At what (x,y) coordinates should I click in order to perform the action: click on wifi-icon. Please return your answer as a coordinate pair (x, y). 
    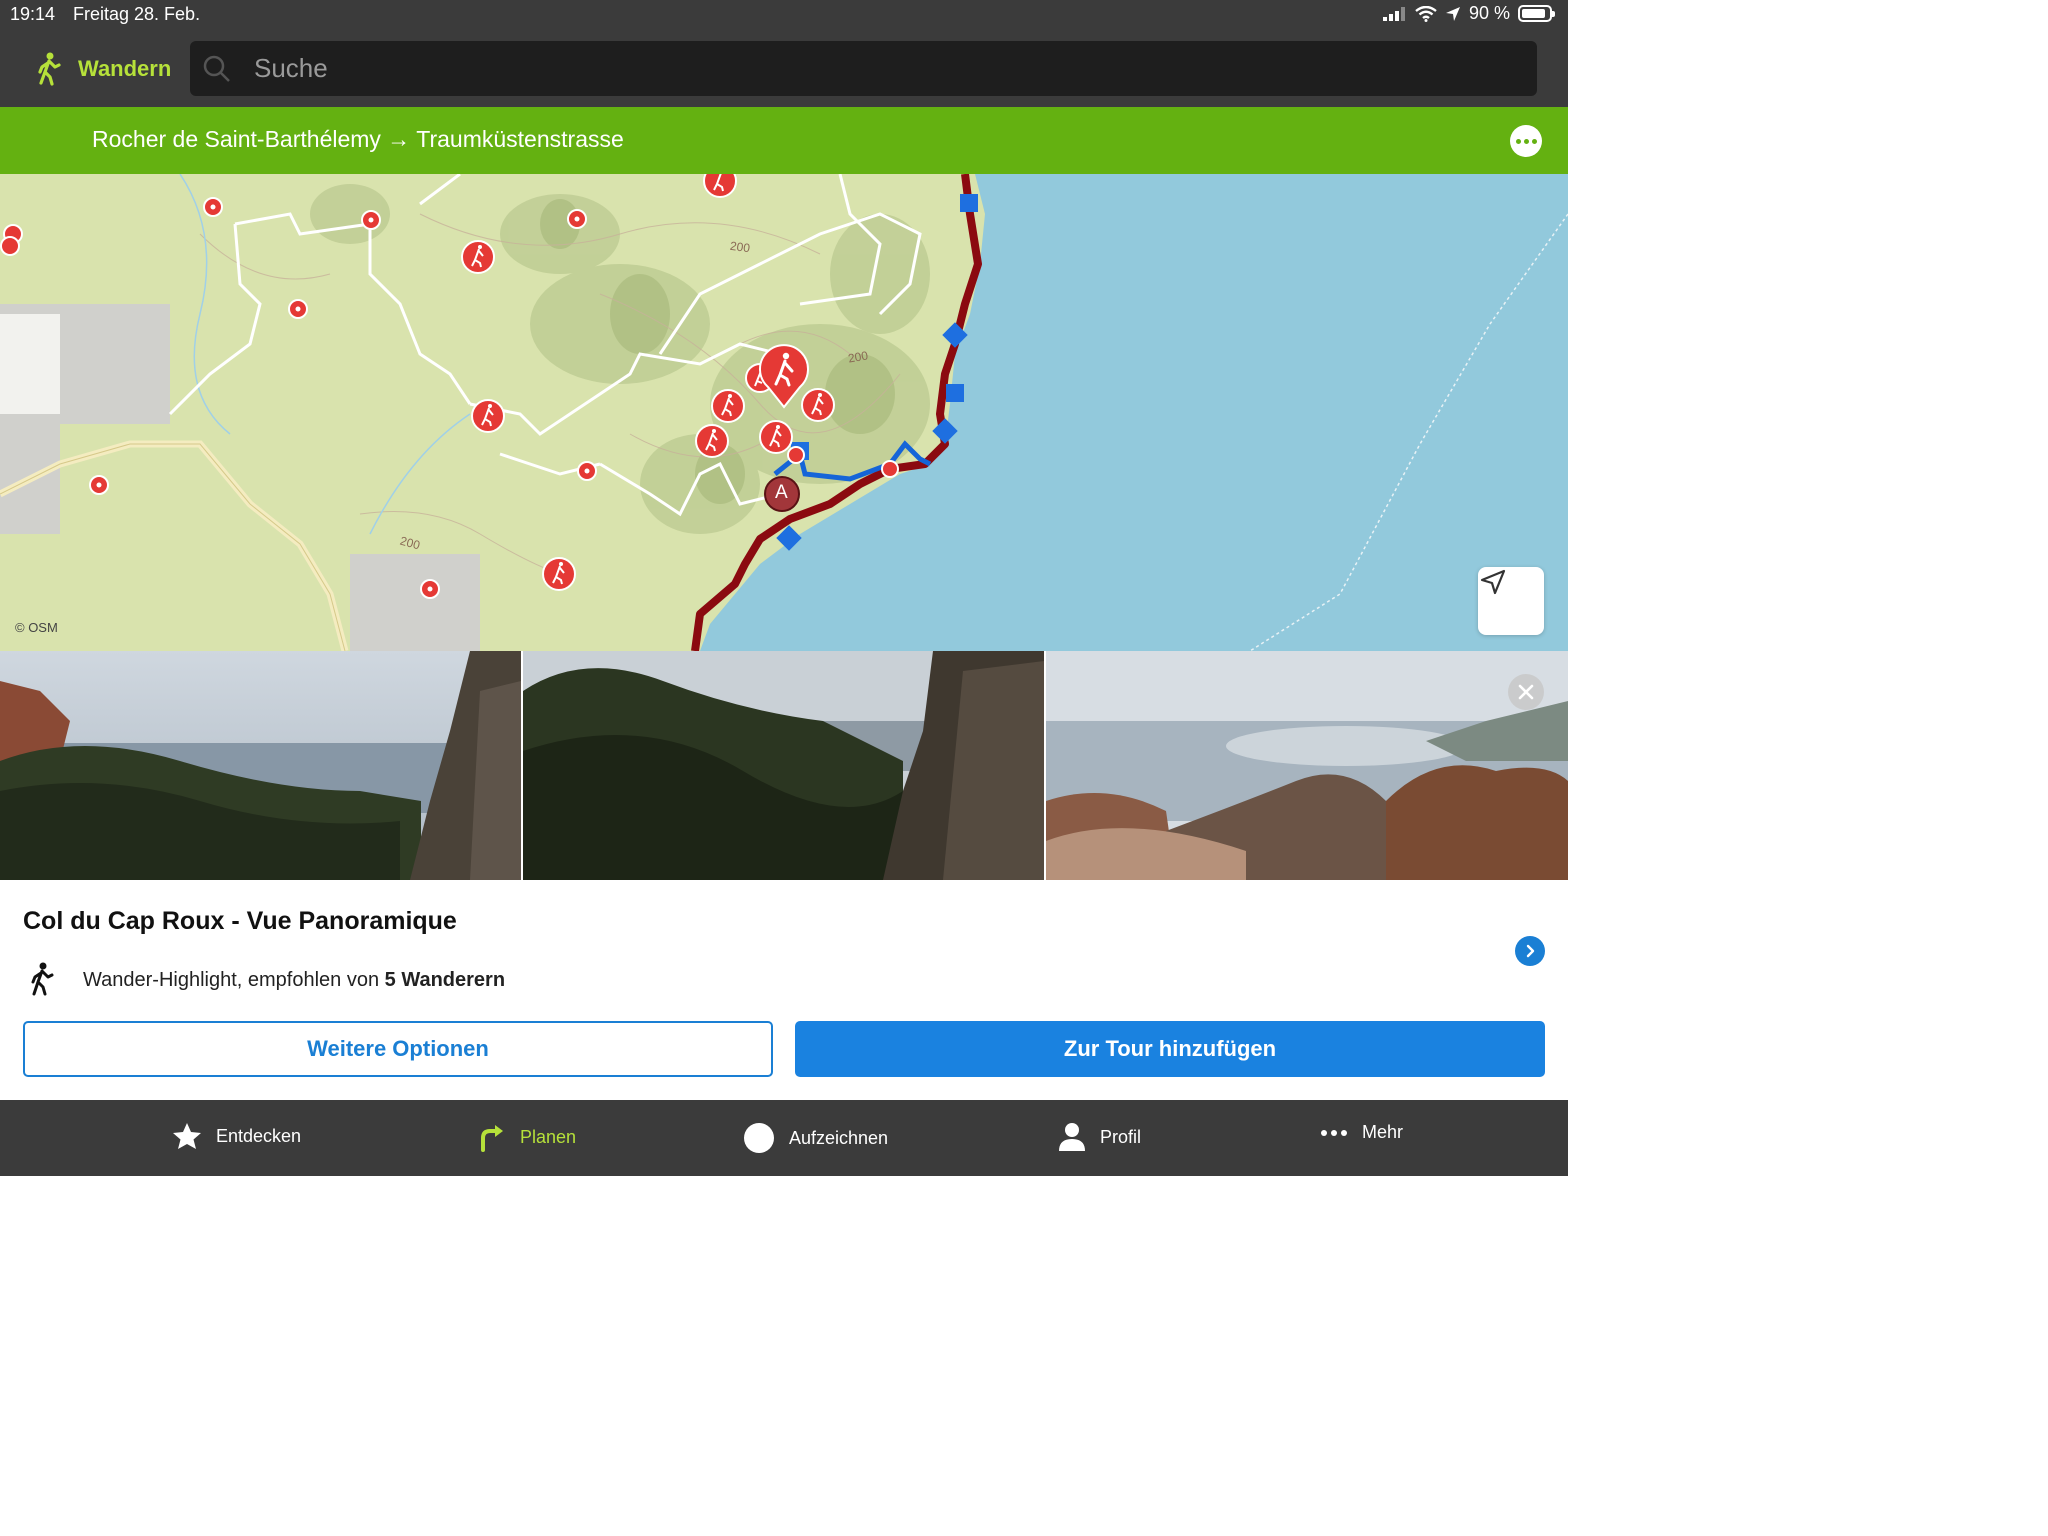
    Looking at the image, I should click on (1426, 13).